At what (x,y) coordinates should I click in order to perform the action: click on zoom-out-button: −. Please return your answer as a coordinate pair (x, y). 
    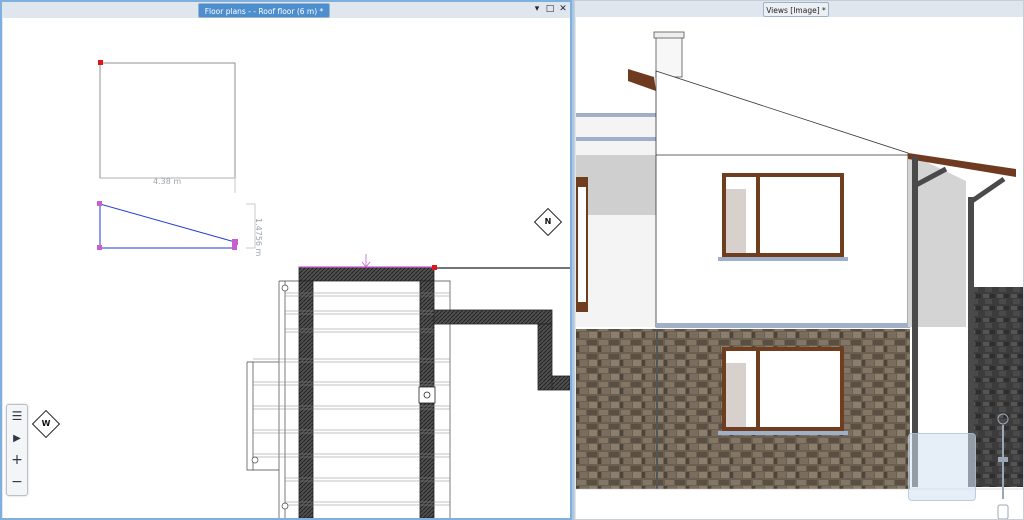
    Looking at the image, I should click on (17, 482).